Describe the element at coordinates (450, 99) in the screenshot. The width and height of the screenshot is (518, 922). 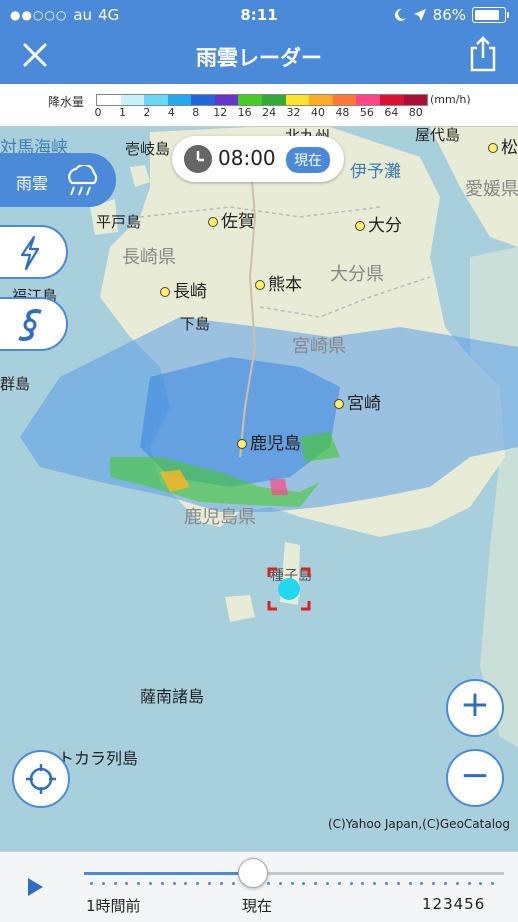
I see `legend-unit: (mm/h)` at that location.